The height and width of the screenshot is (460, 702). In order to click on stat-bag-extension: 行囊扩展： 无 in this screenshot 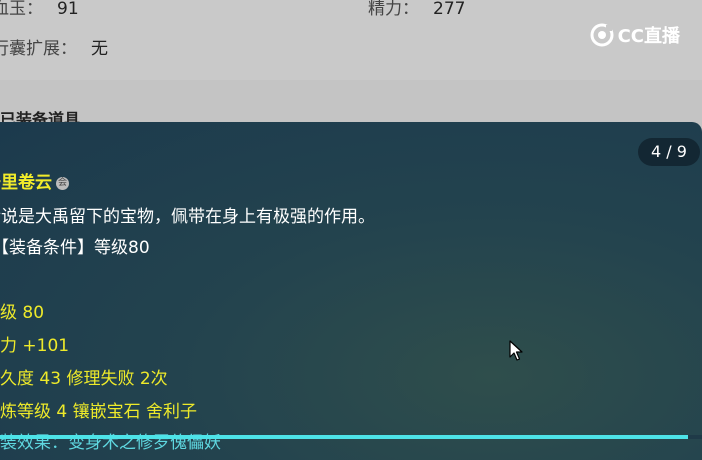, I will do `click(54, 46)`.